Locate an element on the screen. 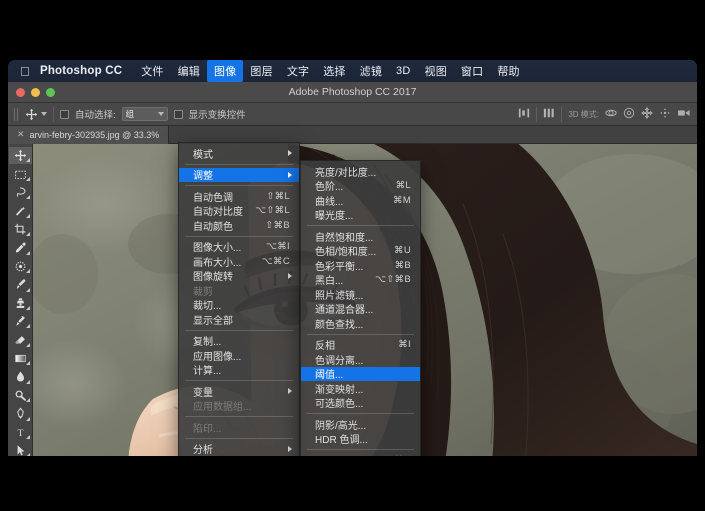 The image size is (705, 511). menu-item-analysis: 分析 is located at coordinates (239, 449).